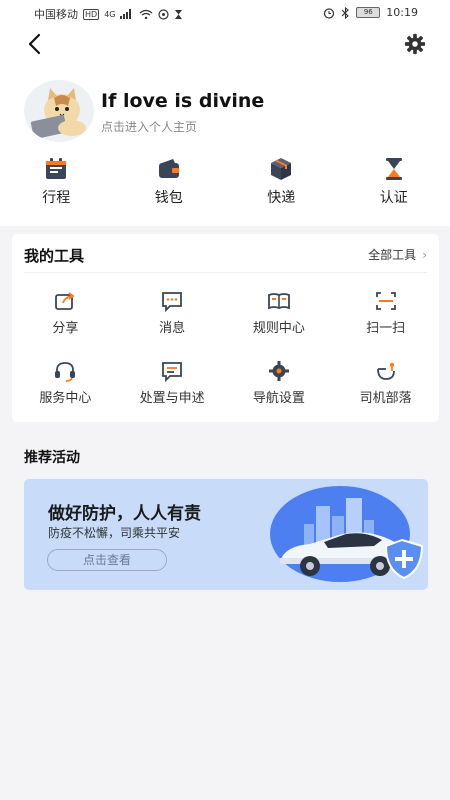 This screenshot has height=800, width=450. I want to click on tool-share: 分享, so click(65, 325).